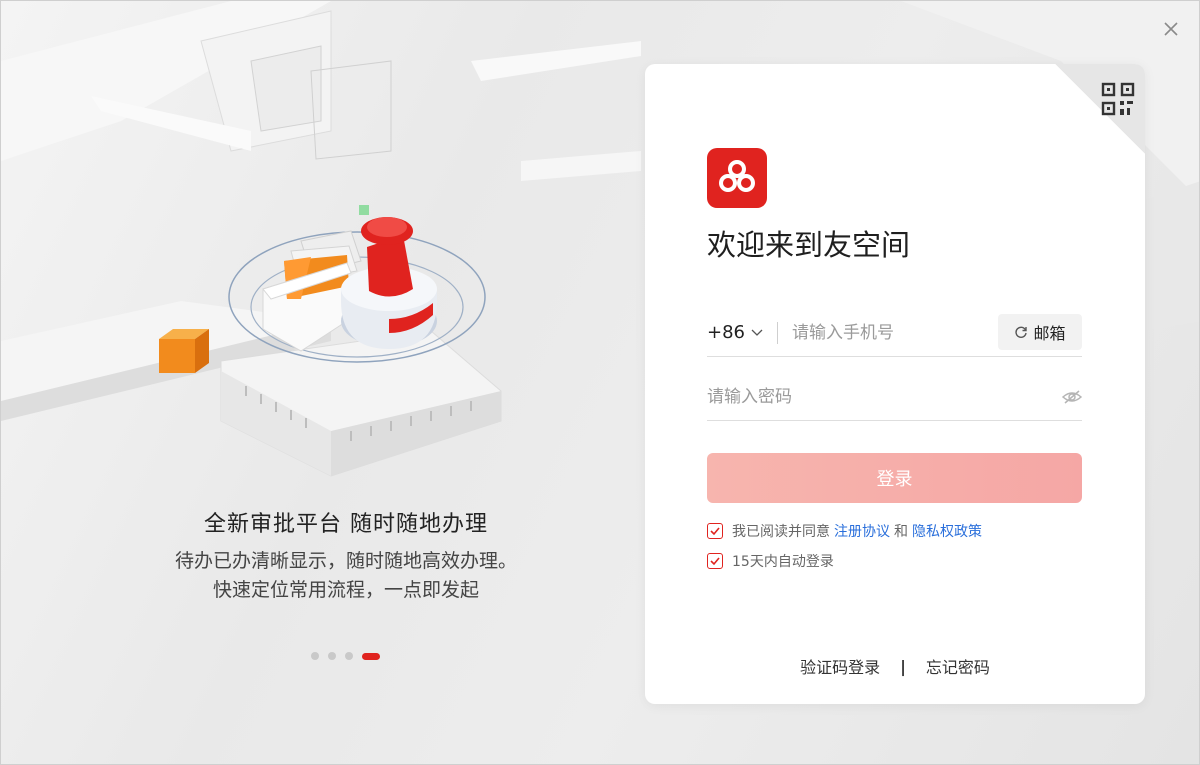 The width and height of the screenshot is (1200, 765). I want to click on privacy-link: 隐私权政策, so click(947, 531).